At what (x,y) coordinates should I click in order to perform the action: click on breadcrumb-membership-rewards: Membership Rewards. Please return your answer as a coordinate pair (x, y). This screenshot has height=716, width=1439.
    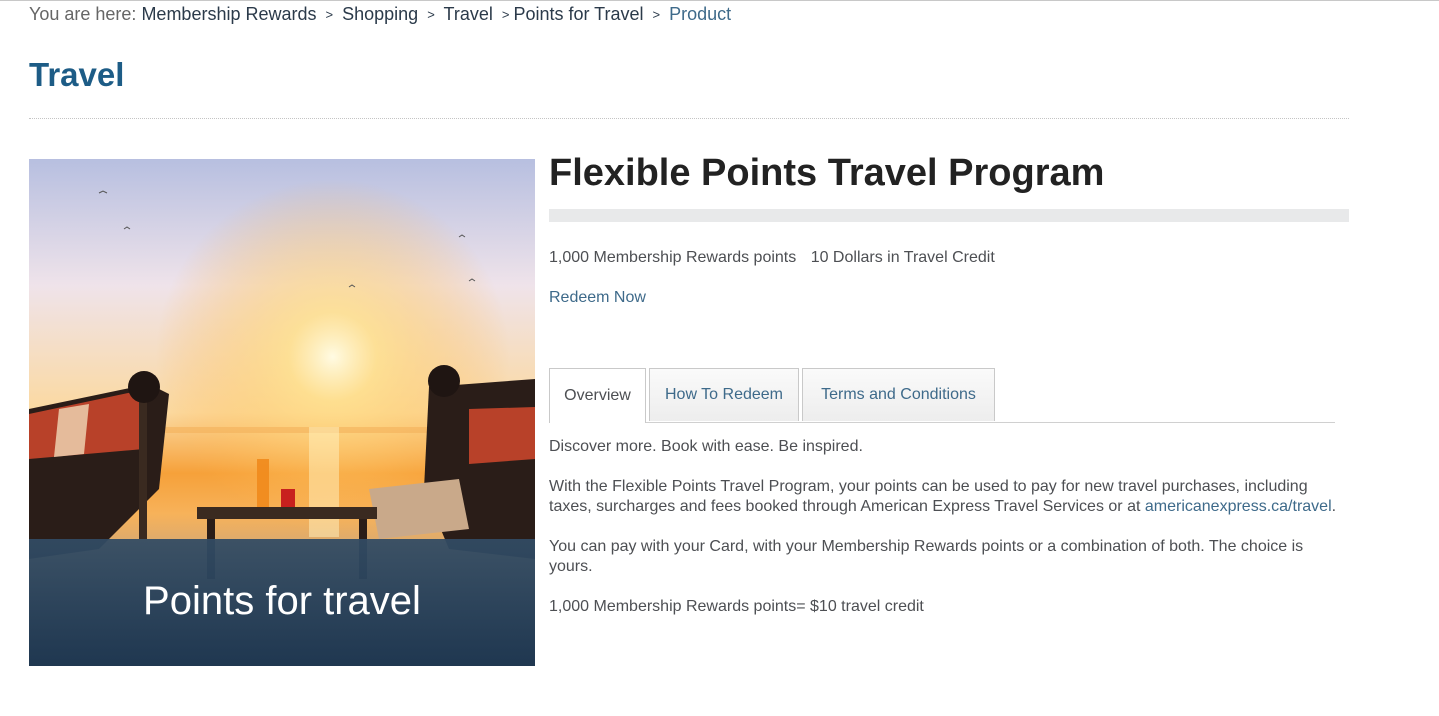
    Looking at the image, I should click on (228, 14).